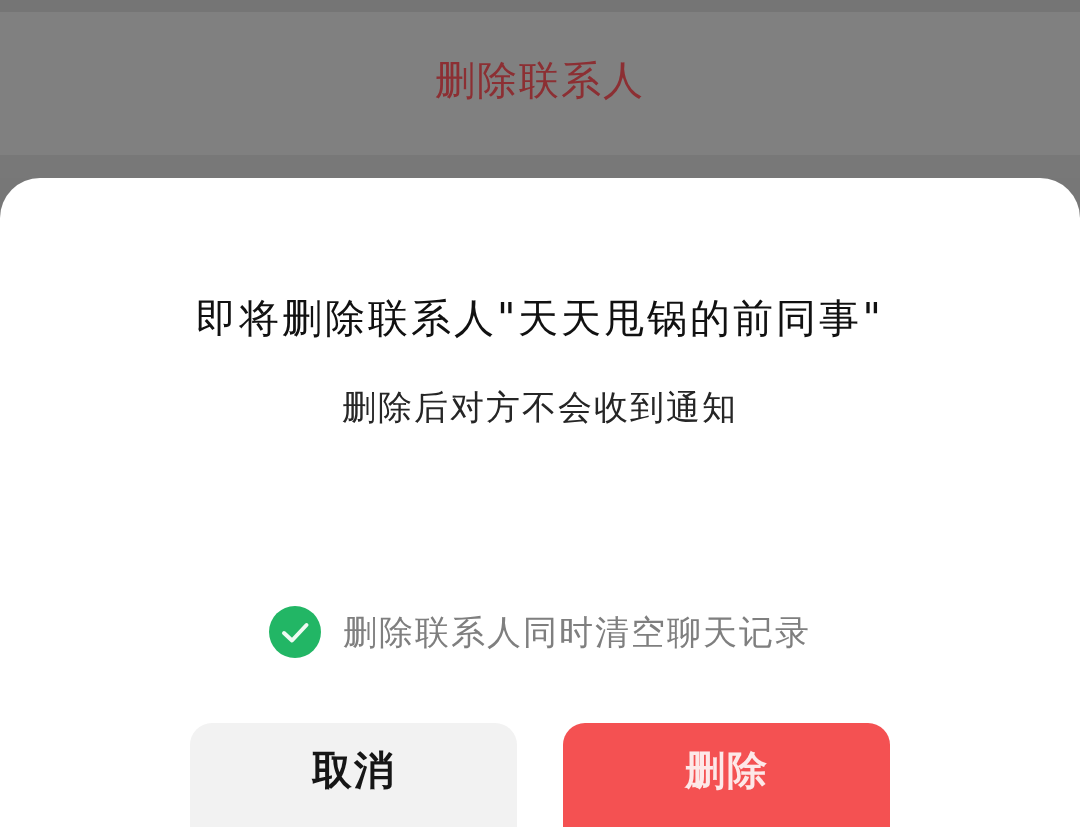 This screenshot has width=1080, height=827. What do you see at coordinates (353, 775) in the screenshot?
I see `cancel-button: 取消` at bounding box center [353, 775].